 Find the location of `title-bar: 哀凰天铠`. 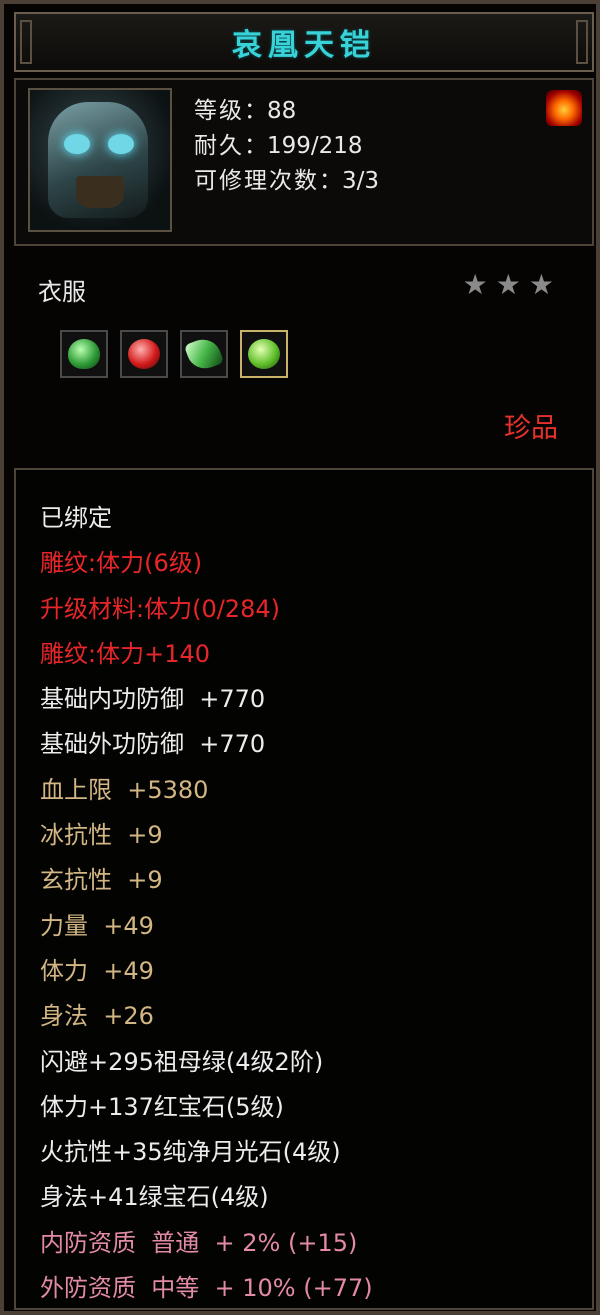

title-bar: 哀凰天铠 is located at coordinates (304, 42).